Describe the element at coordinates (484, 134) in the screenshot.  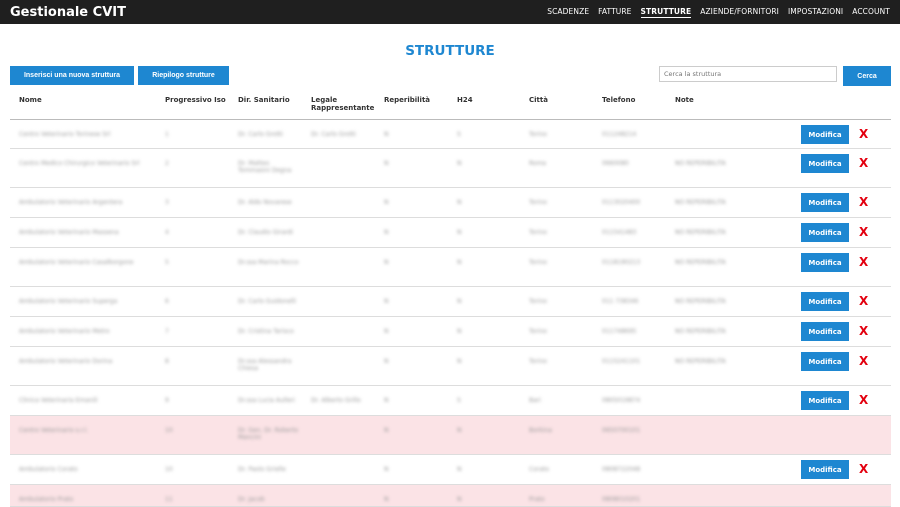
I see `table-cell: S` at that location.